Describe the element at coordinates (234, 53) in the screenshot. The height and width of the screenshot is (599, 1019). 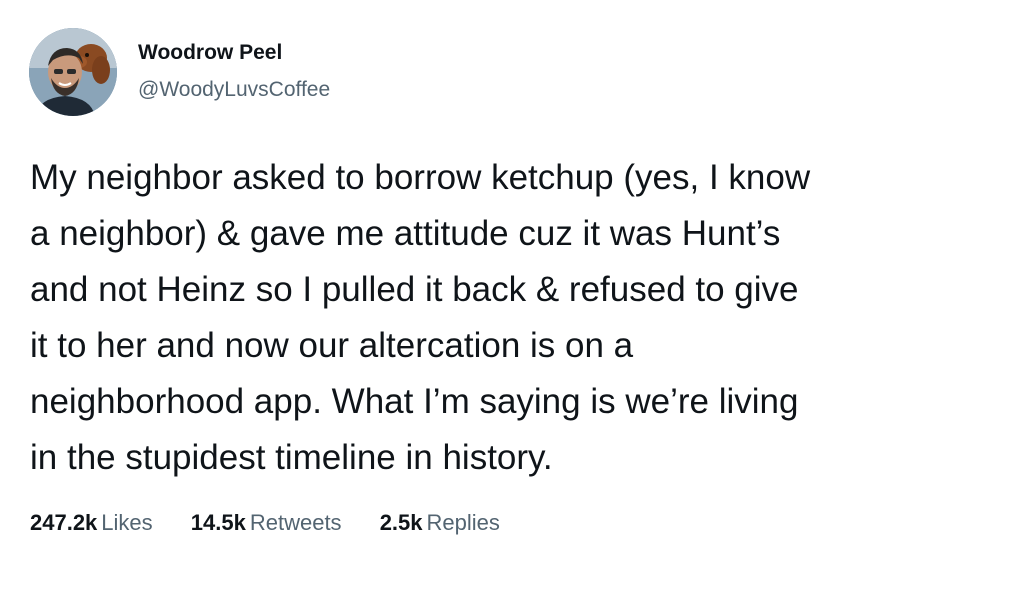
I see `display-name: Woodrow Peel` at that location.